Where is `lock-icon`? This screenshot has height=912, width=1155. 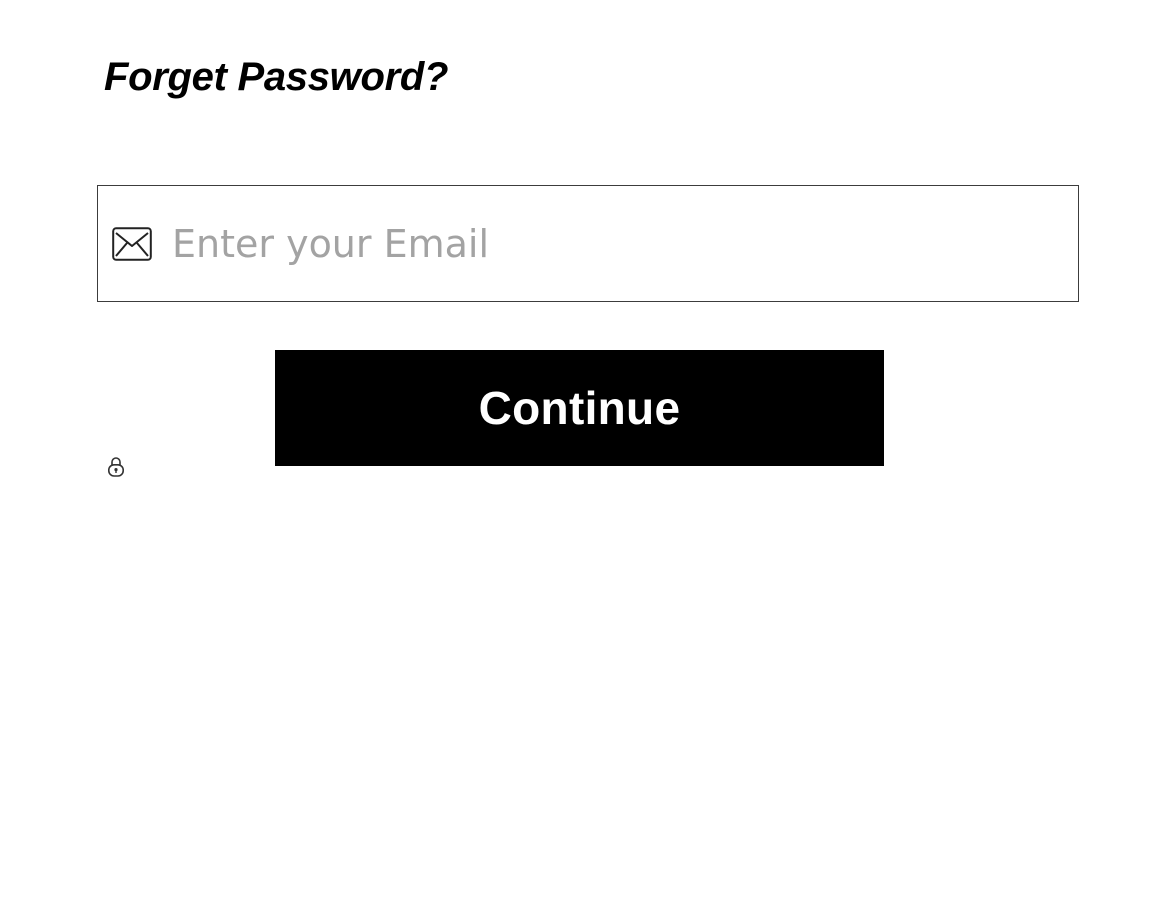
lock-icon is located at coordinates (116, 466).